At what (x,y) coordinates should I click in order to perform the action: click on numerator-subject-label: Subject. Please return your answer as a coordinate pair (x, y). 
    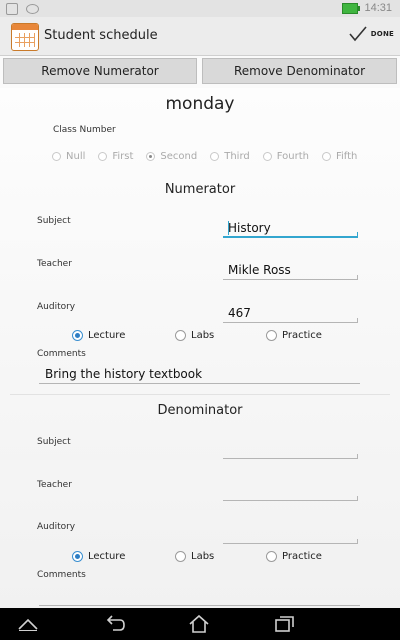
    Looking at the image, I should click on (54, 221).